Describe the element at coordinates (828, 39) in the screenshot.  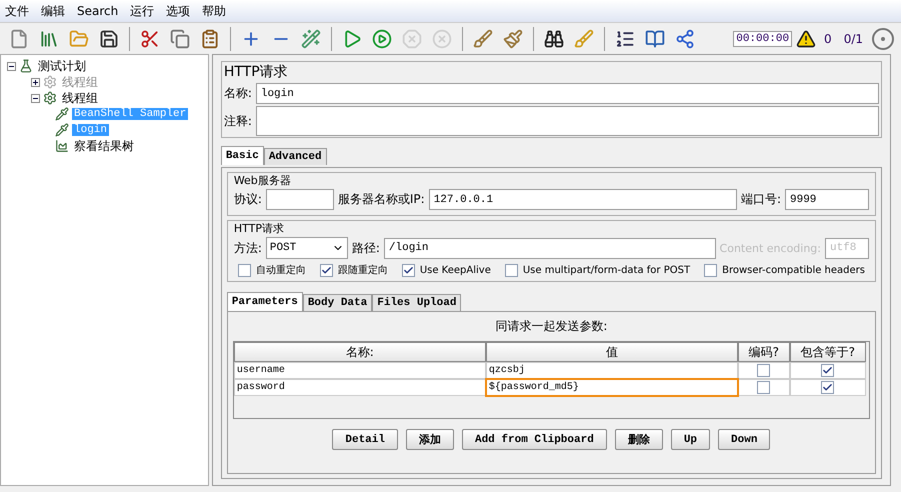
I see `warning-count: 0` at that location.